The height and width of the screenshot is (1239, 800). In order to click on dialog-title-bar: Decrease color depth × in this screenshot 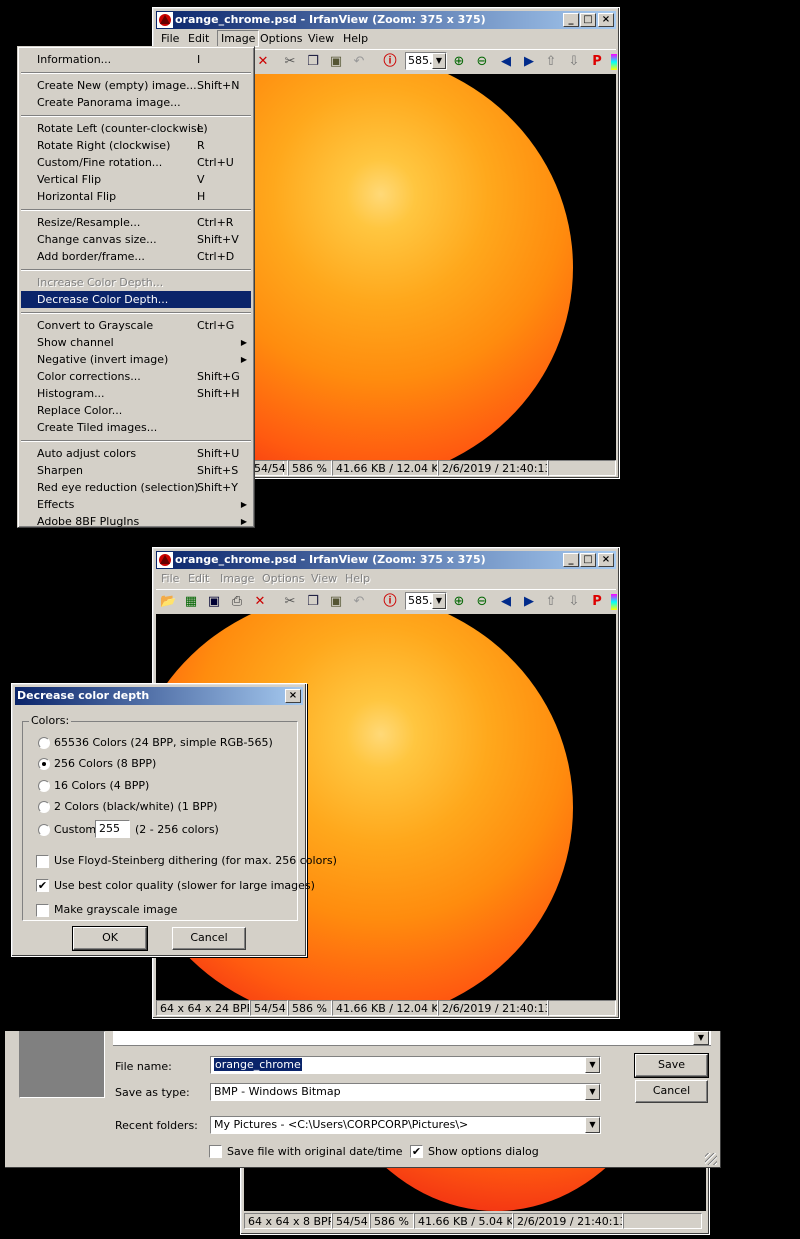, I will do `click(159, 696)`.